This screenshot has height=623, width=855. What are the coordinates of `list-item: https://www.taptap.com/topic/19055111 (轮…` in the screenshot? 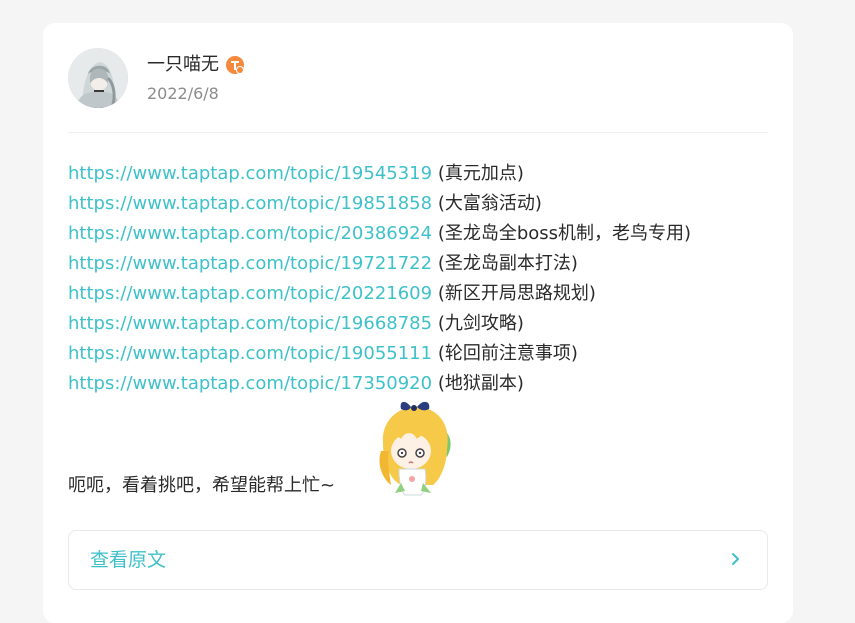 It's located at (379, 354).